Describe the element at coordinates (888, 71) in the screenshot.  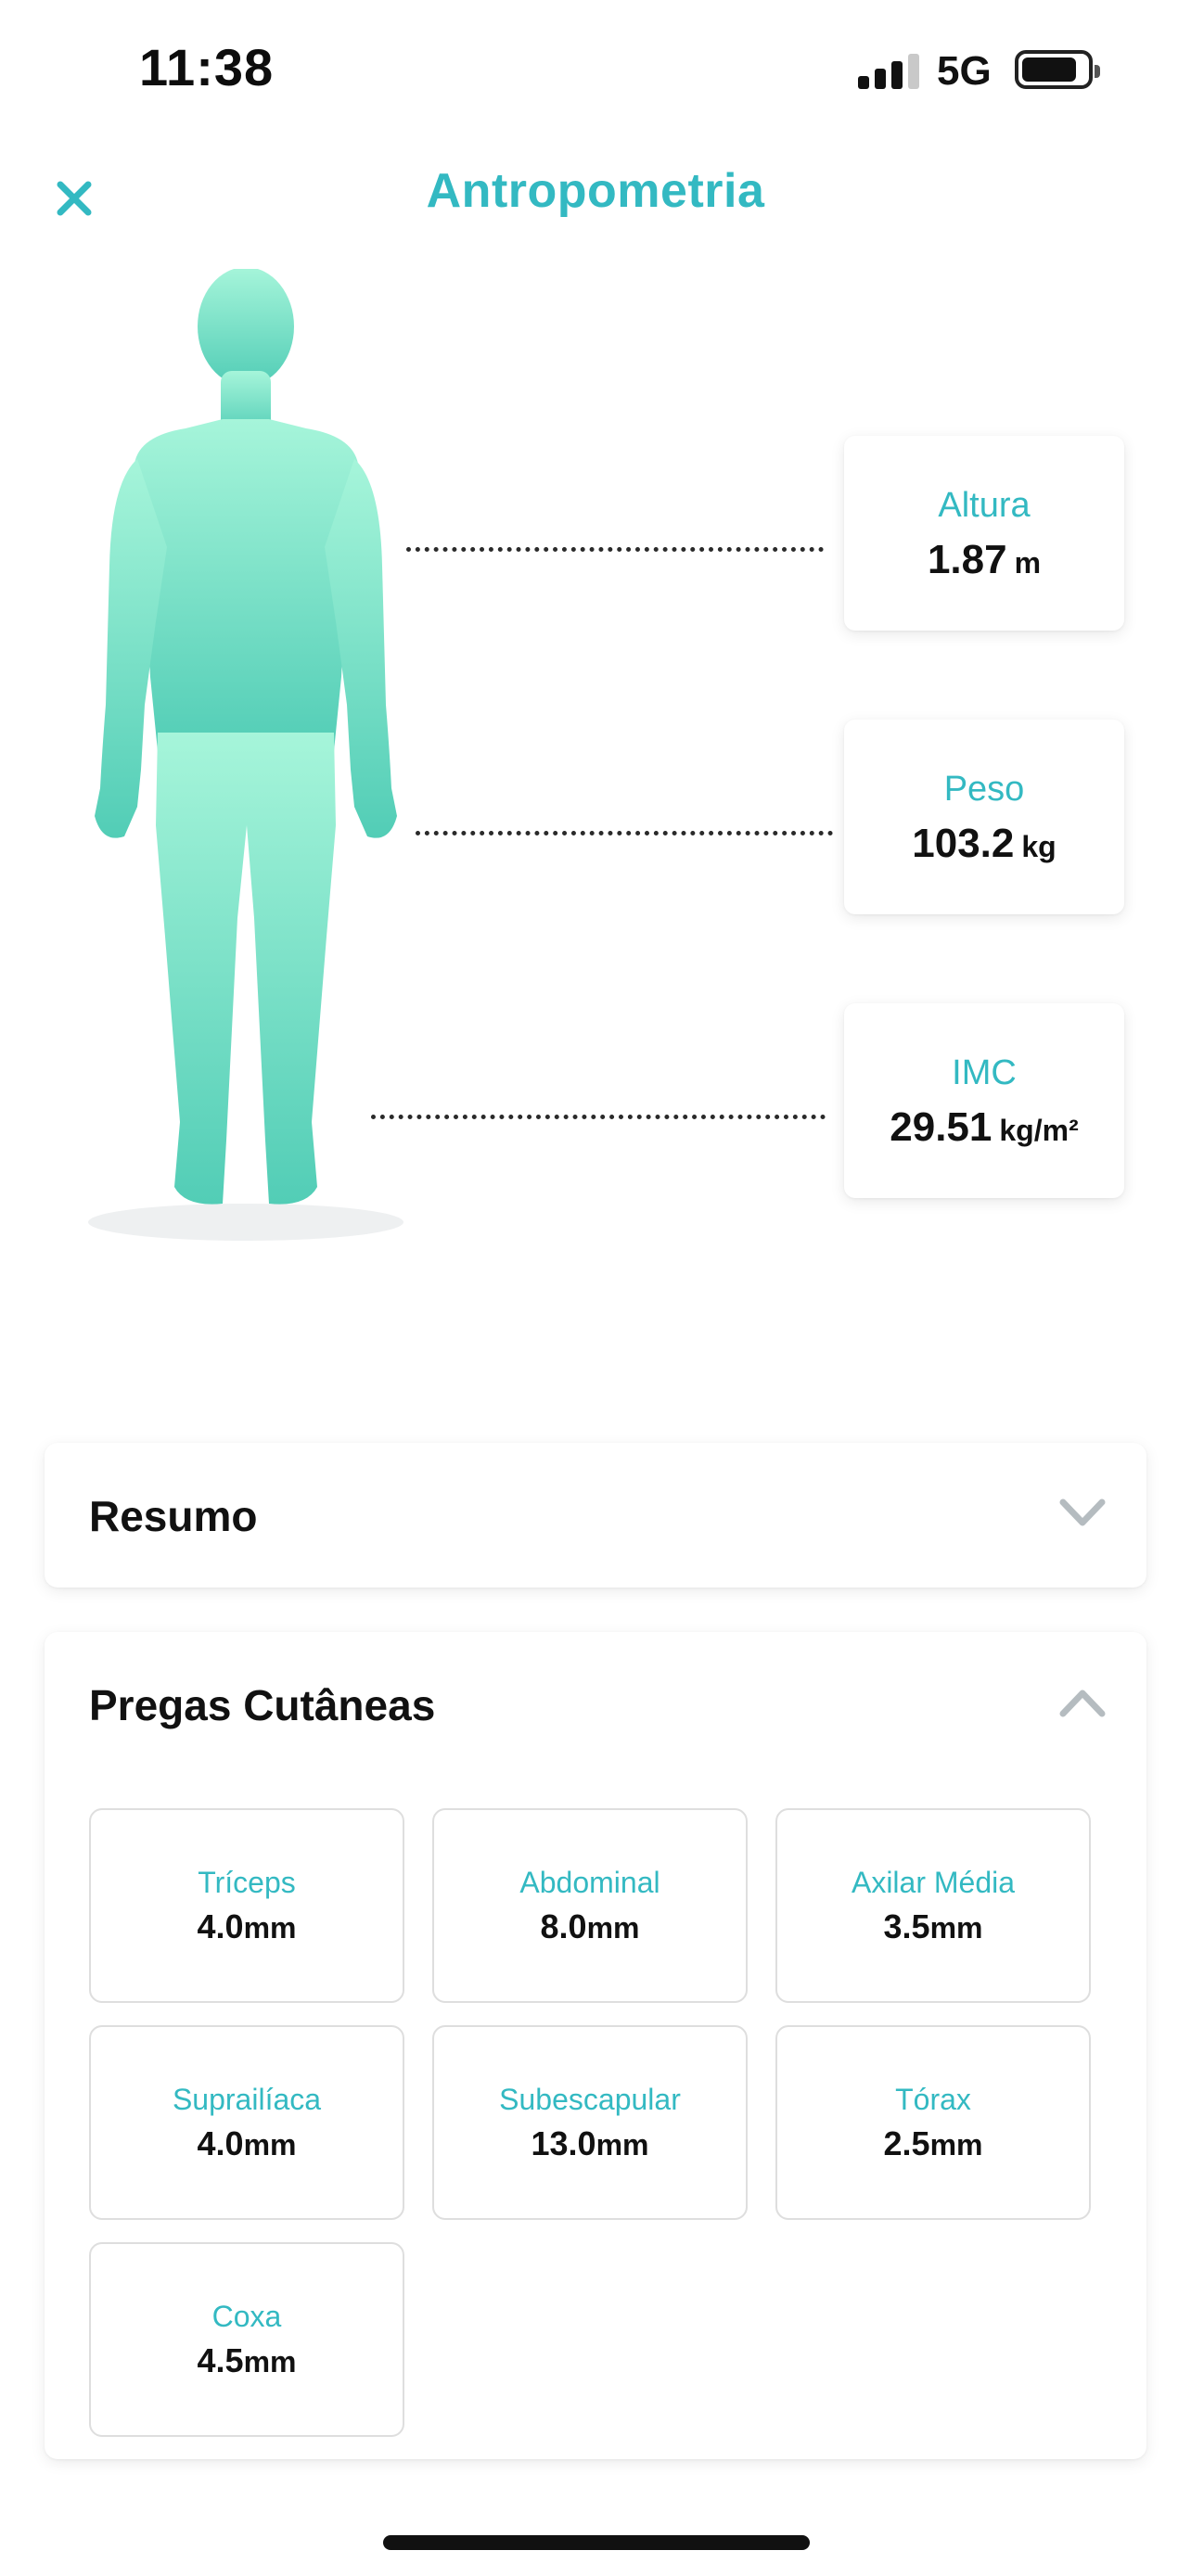
I see `cellular-signal-icon` at that location.